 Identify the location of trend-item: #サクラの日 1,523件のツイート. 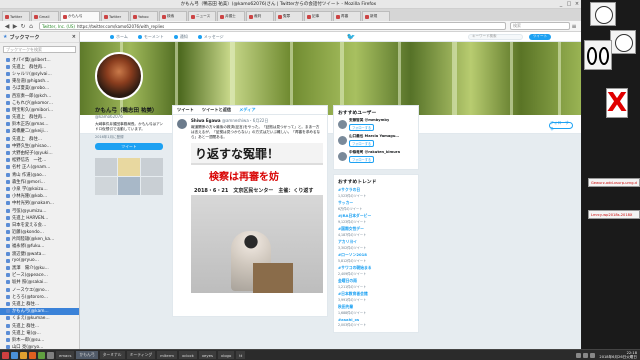
(376, 192).